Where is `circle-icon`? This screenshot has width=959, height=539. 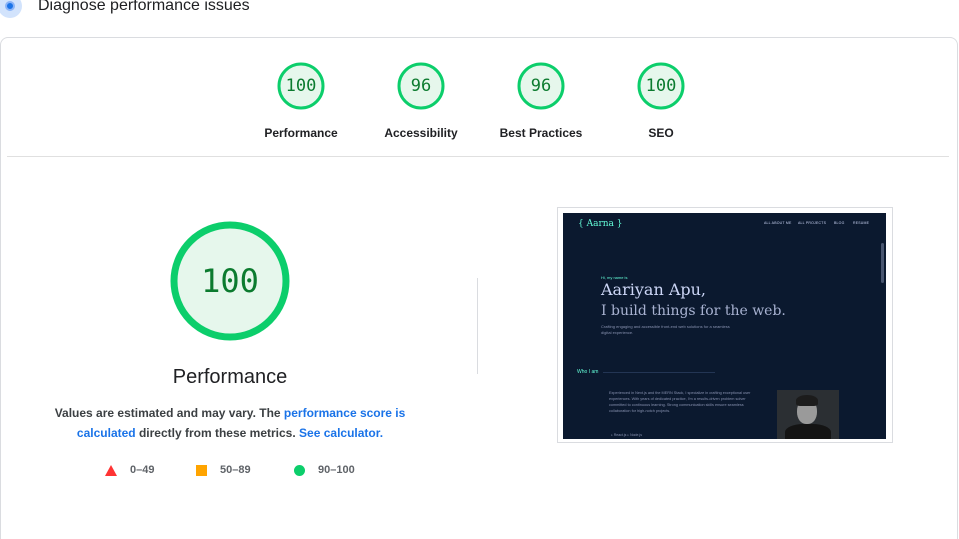
circle-icon is located at coordinates (299, 470).